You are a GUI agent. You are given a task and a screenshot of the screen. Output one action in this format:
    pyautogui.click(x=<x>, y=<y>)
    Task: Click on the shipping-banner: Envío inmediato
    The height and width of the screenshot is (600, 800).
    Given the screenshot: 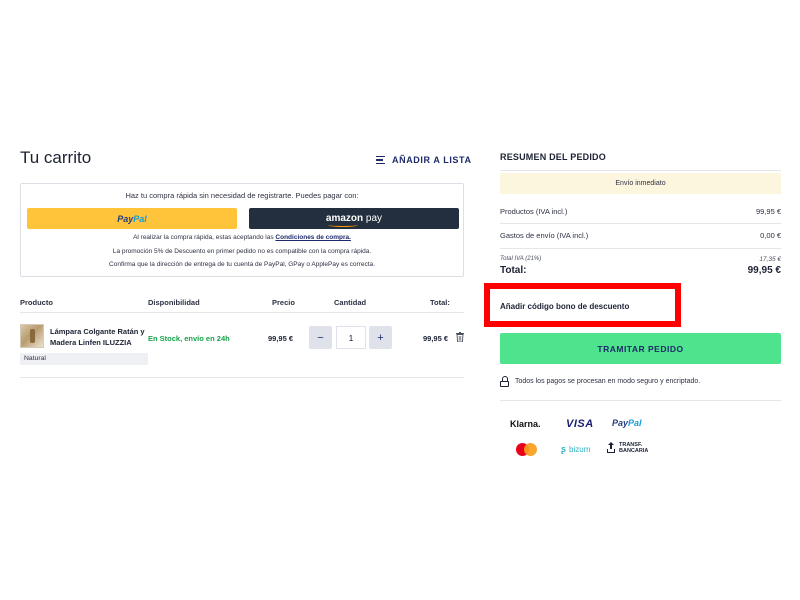 What is the action you would take?
    pyautogui.click(x=640, y=183)
    